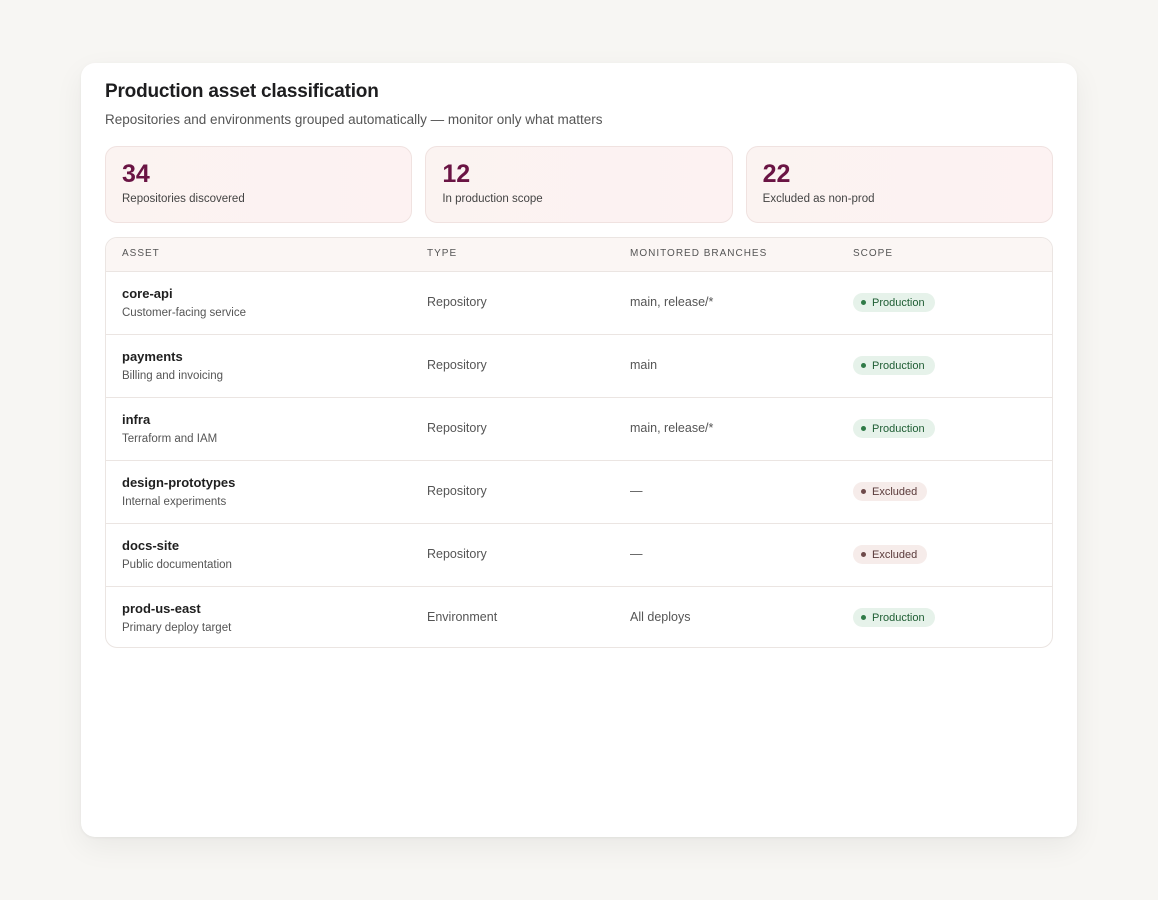 This screenshot has height=900, width=1158. What do you see at coordinates (177, 628) in the screenshot?
I see `asset-description: Primary deploy target` at bounding box center [177, 628].